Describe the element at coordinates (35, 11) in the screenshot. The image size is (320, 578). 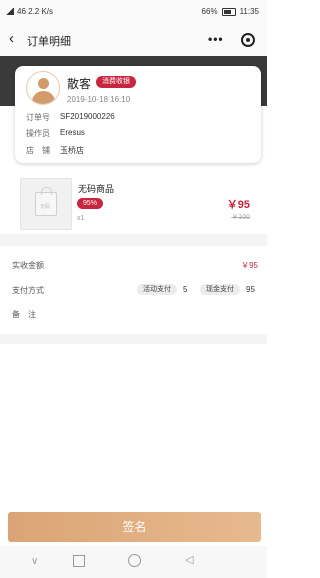
I see `network-speed: 46 2.2 K/s` at that location.